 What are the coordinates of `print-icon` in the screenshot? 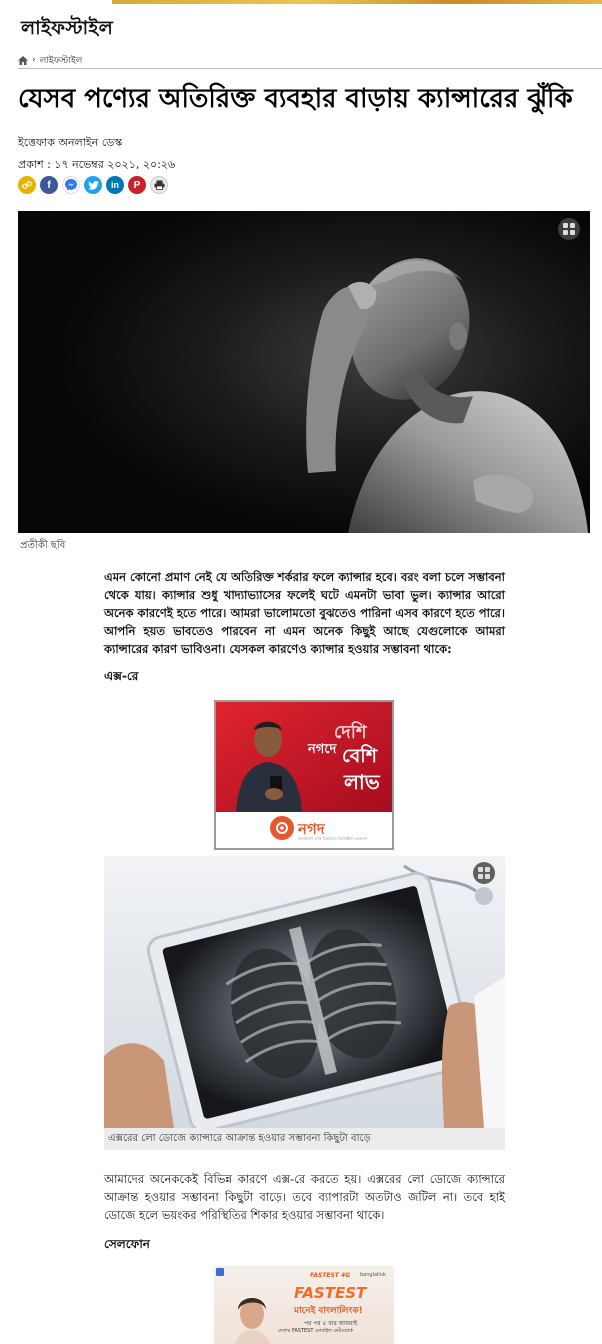 It's located at (159, 185).